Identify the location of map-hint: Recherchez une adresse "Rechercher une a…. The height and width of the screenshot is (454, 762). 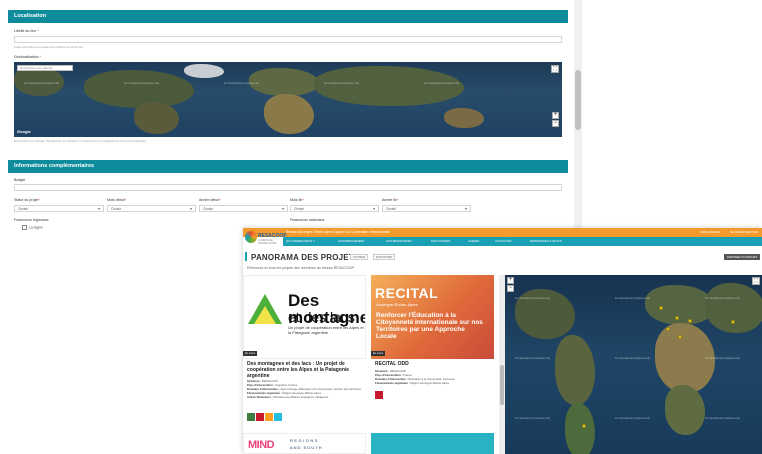
(80, 141).